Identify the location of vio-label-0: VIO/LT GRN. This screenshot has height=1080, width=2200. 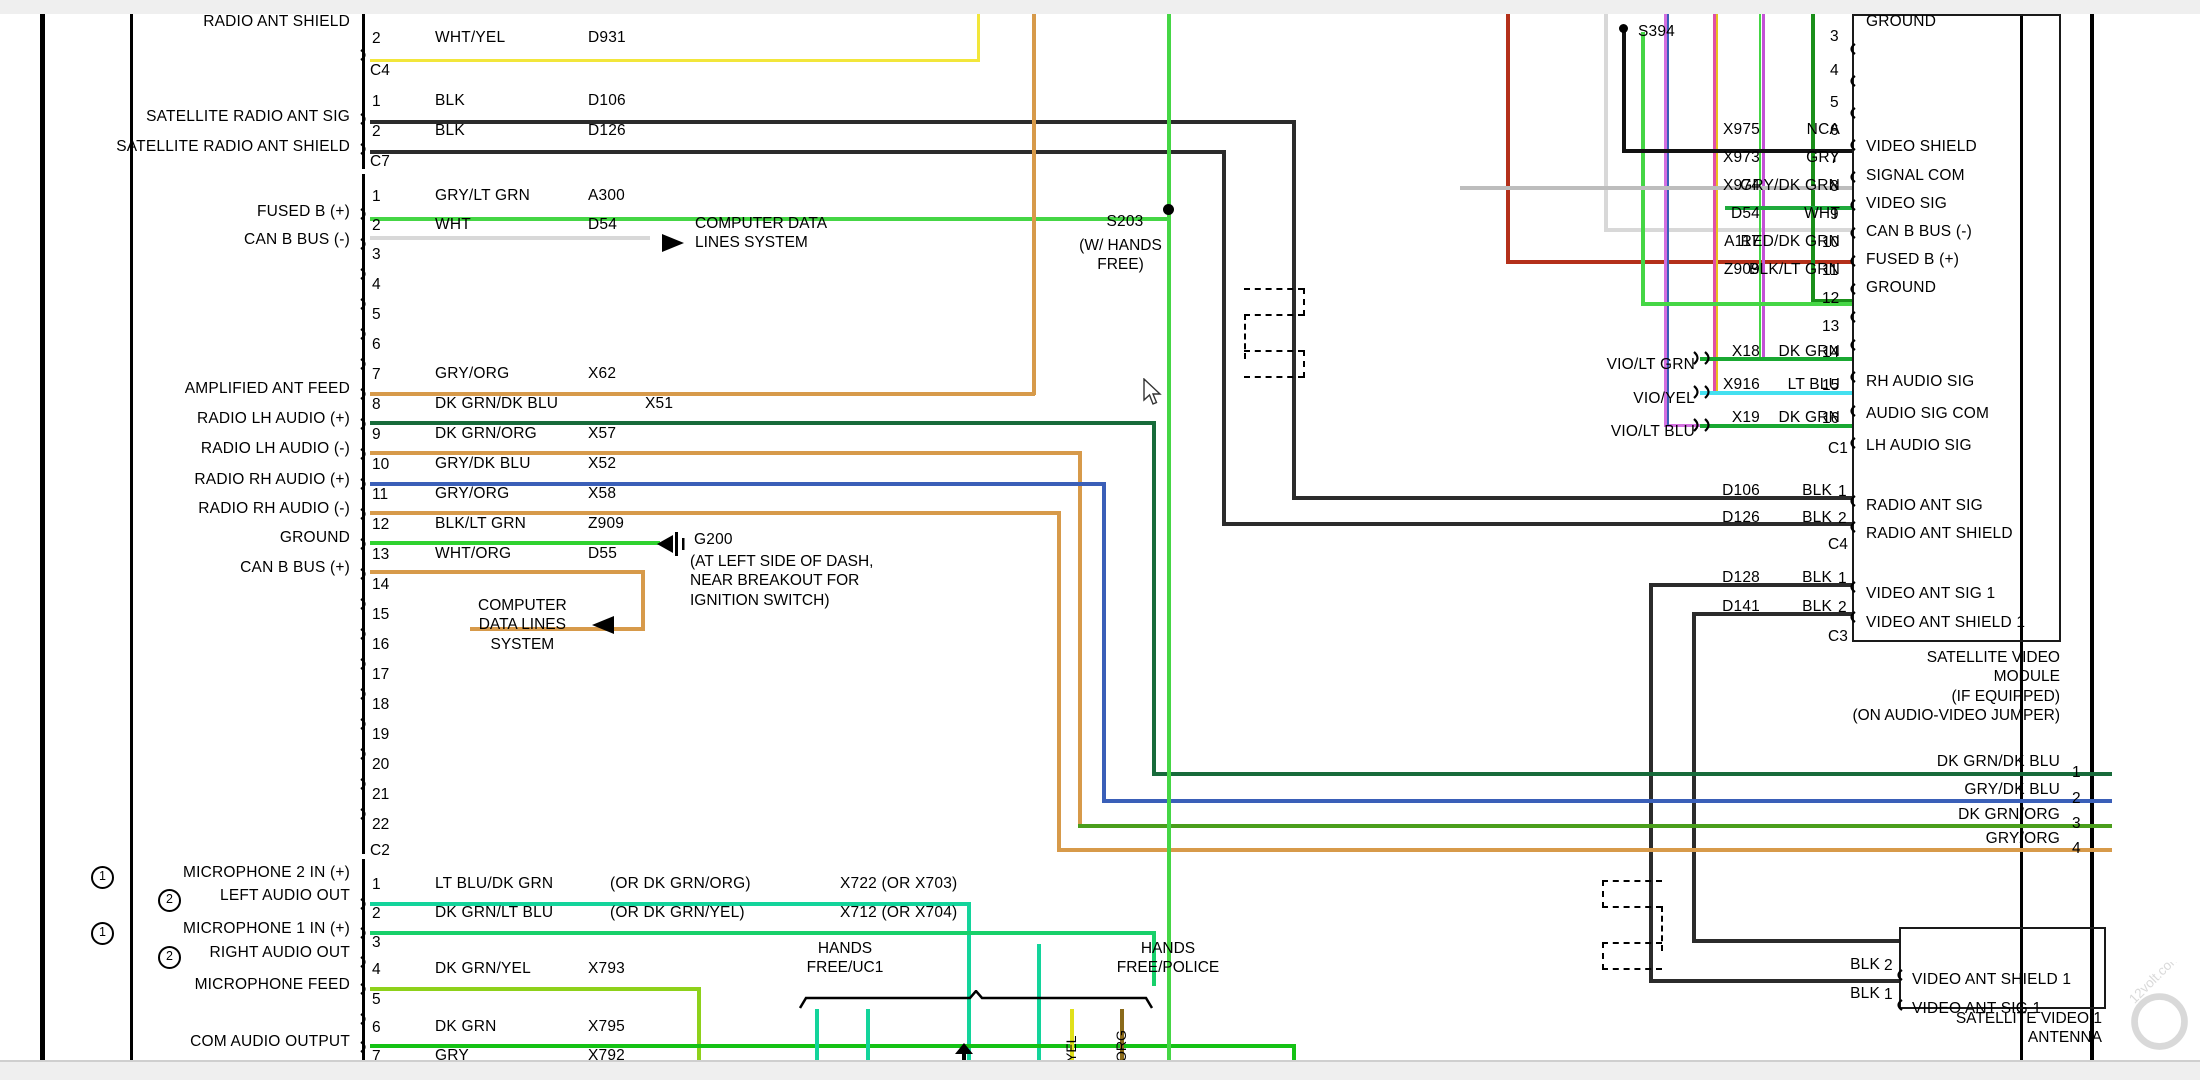
(1650, 364).